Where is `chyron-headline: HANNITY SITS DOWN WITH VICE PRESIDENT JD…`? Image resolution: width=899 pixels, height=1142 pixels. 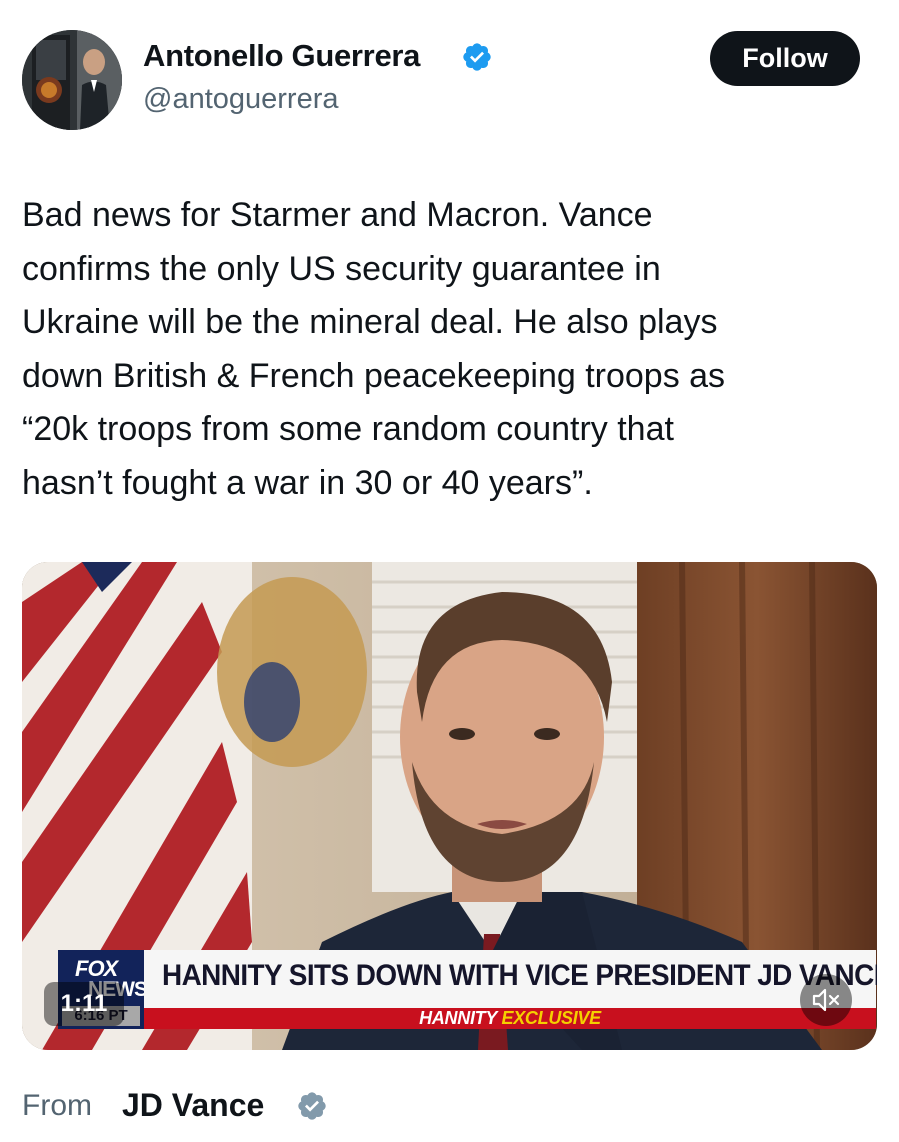
chyron-headline: HANNITY SITS DOWN WITH VICE PRESIDENT JD… is located at coordinates (519, 975).